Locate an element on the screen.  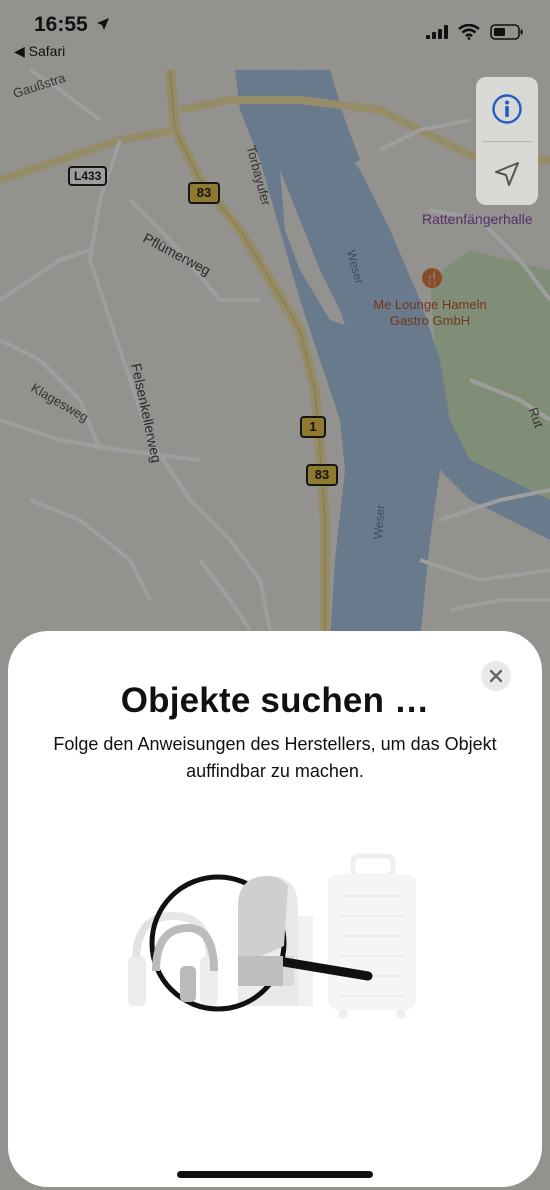
battery-icon is located at coordinates (506, 32).